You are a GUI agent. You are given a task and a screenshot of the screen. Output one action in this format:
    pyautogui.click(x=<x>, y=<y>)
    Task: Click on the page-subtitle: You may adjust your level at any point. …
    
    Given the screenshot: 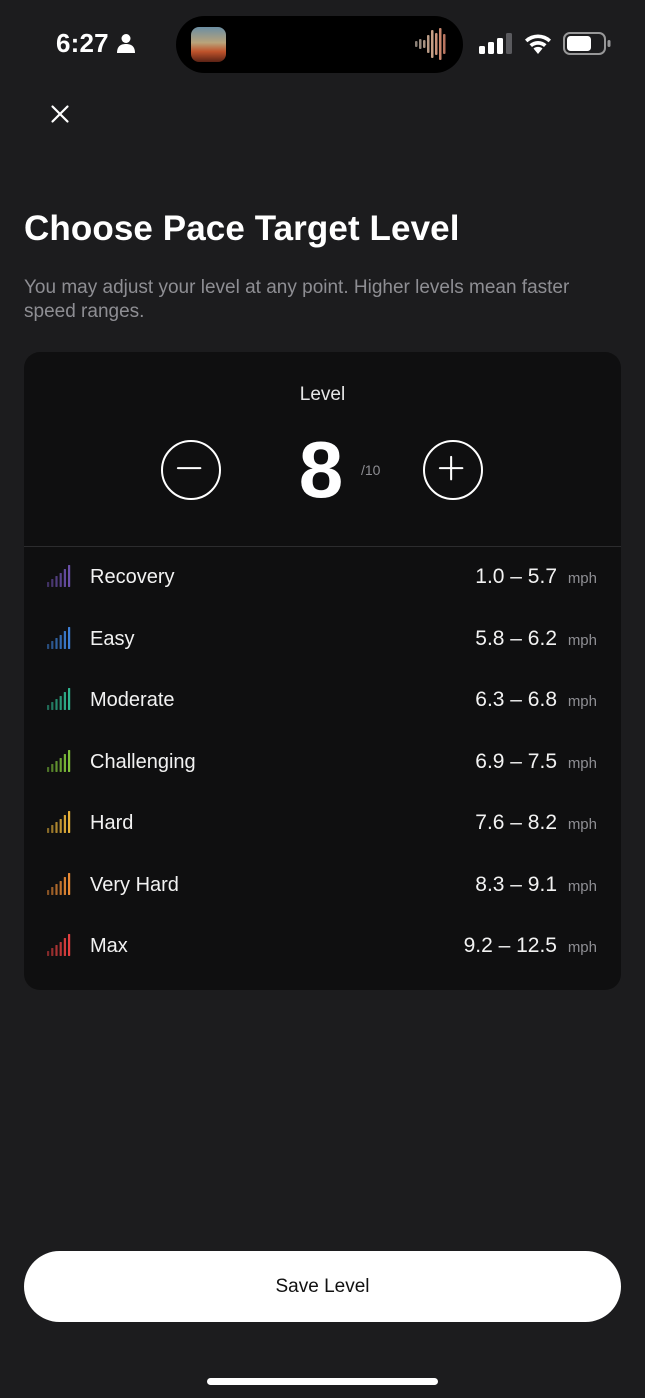 What is the action you would take?
    pyautogui.click(x=297, y=299)
    